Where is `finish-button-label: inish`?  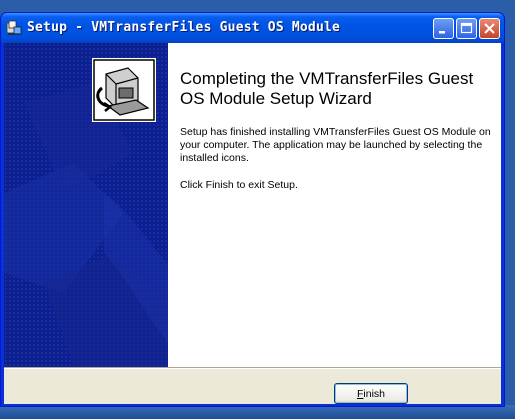 finish-button-label: inish is located at coordinates (374, 393).